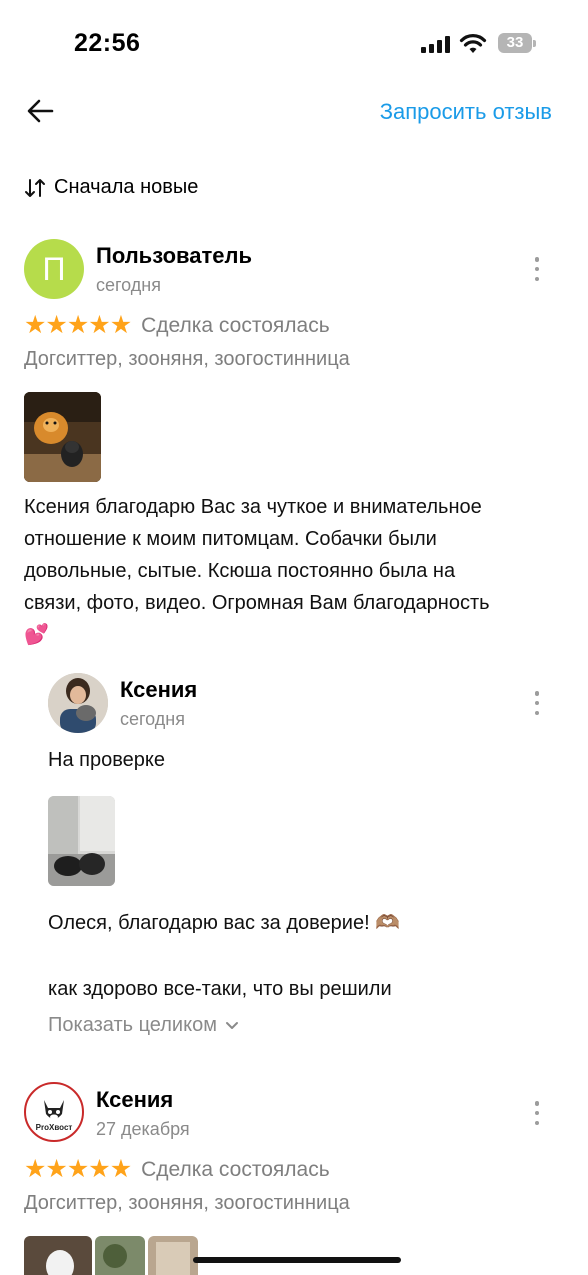 The height and width of the screenshot is (1275, 588). I want to click on request-review-link: Запросить отзыв, so click(466, 112).